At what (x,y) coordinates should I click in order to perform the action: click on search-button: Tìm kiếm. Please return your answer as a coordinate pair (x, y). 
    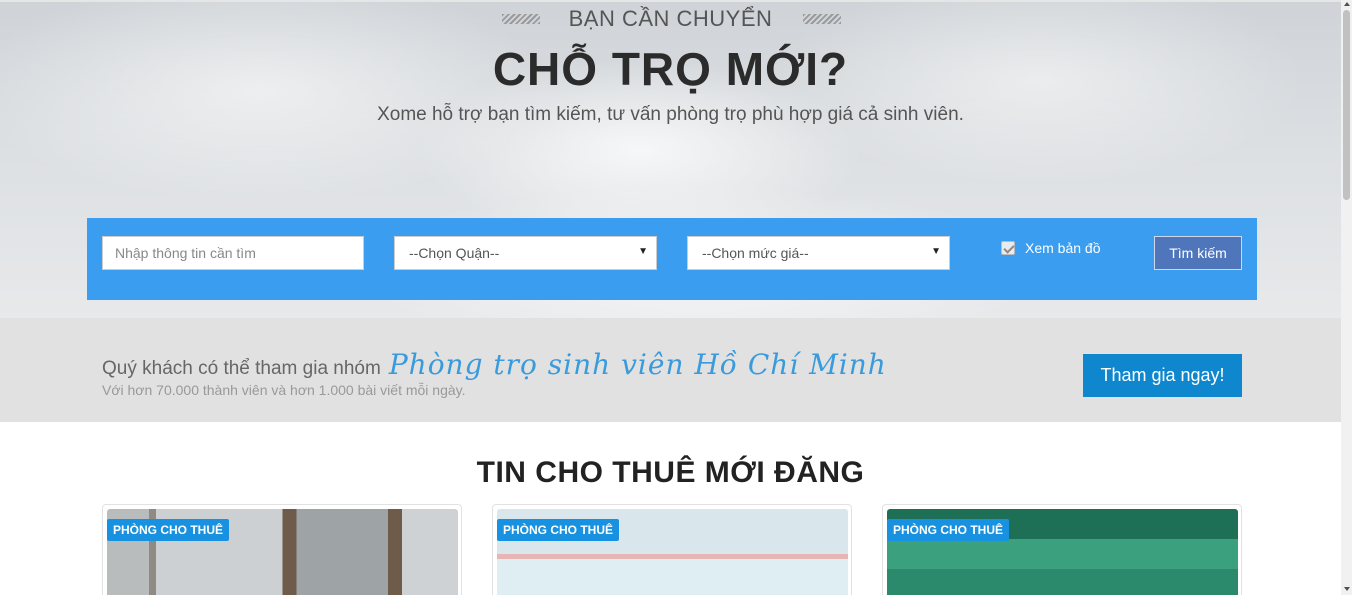
    Looking at the image, I should click on (1198, 253).